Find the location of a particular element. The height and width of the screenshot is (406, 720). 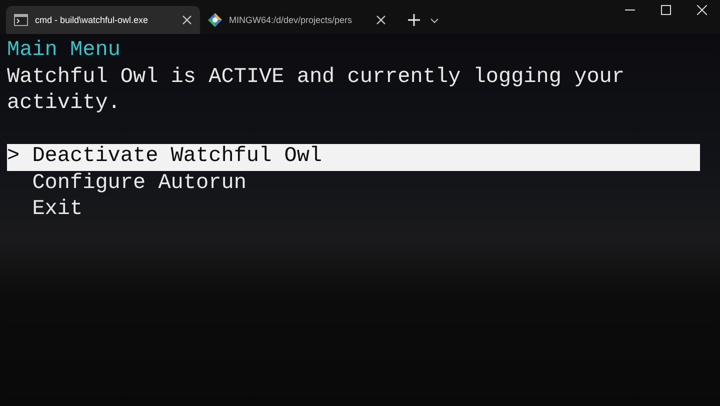

console-icon is located at coordinates (21, 20).